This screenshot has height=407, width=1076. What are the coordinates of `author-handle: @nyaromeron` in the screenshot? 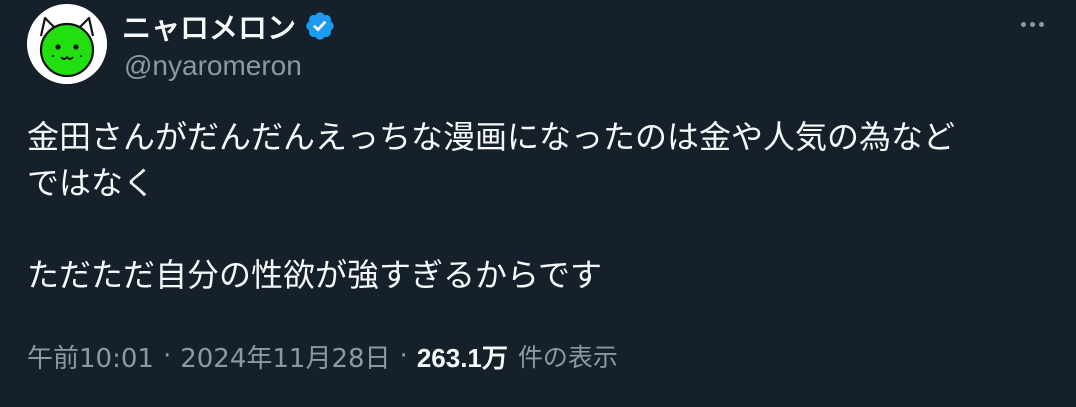 It's located at (213, 66).